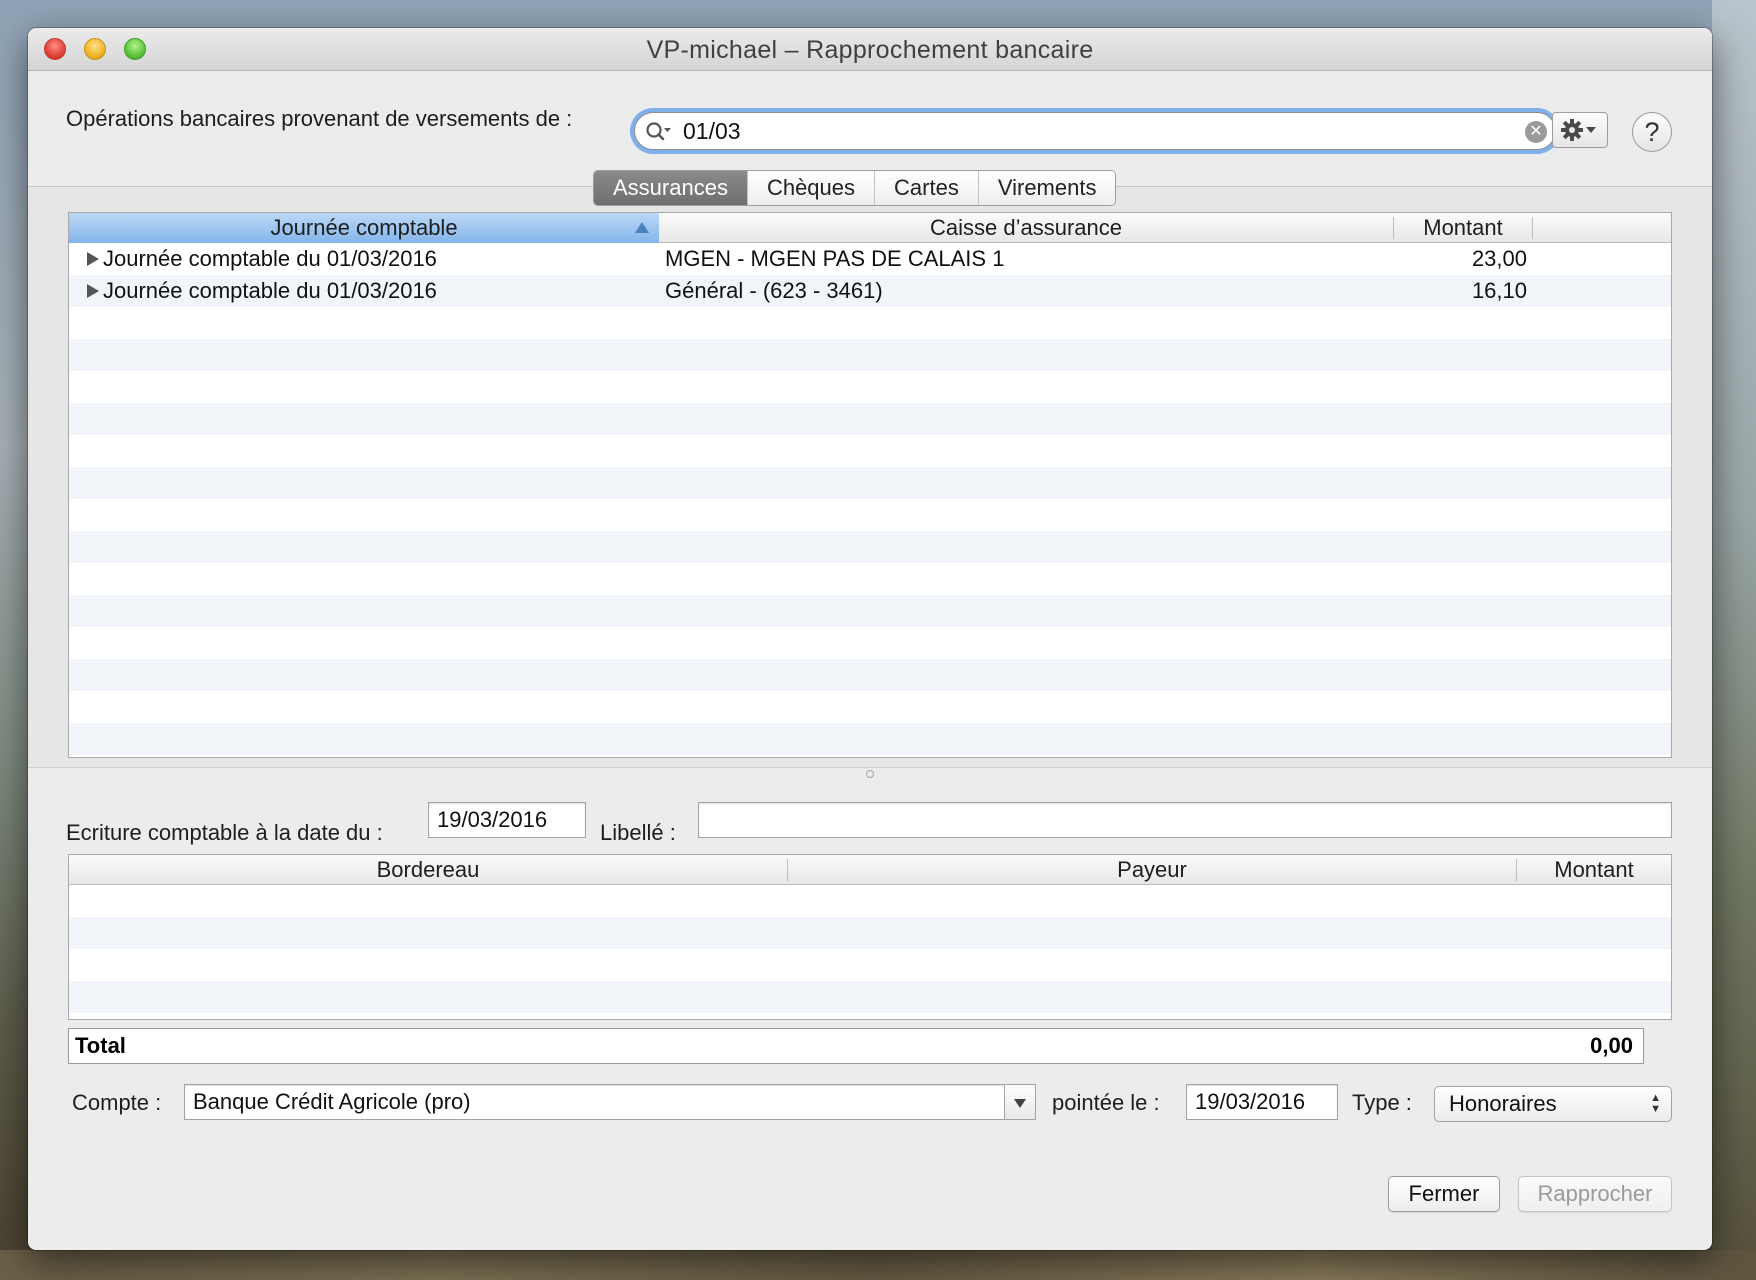 The image size is (1756, 1280). I want to click on sort-ascending-icon, so click(642, 227).